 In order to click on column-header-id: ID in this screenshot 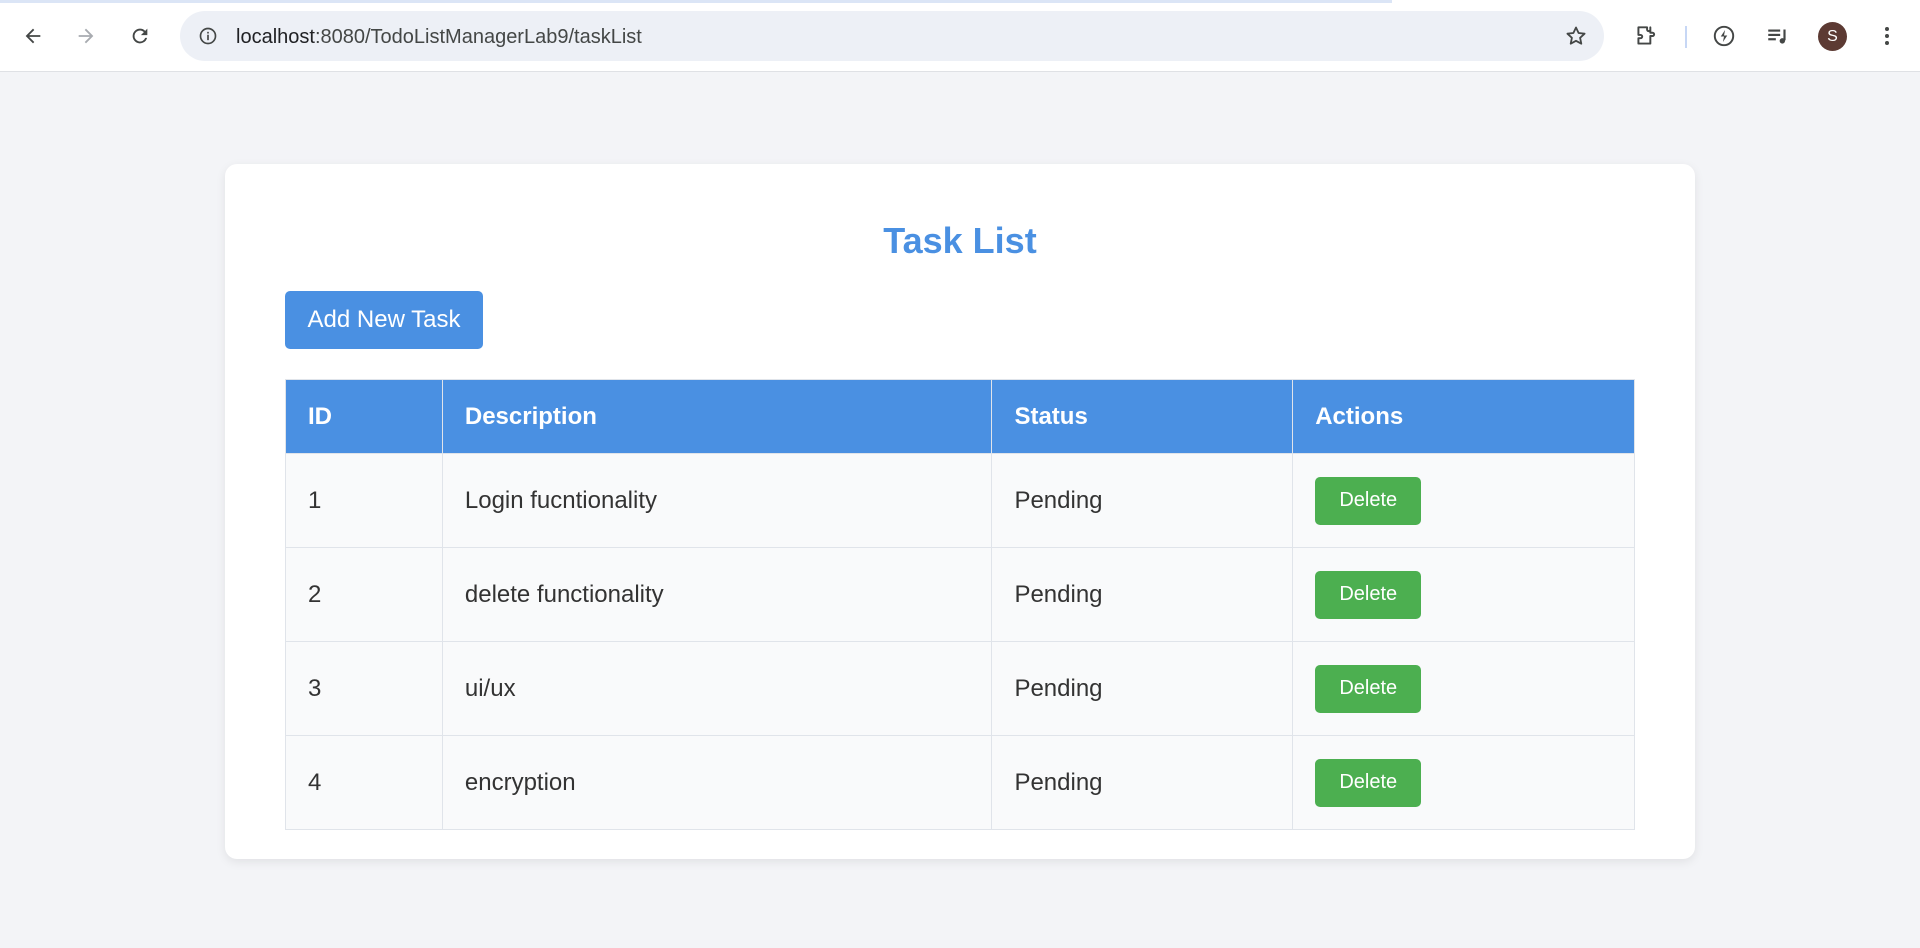, I will do `click(364, 416)`.